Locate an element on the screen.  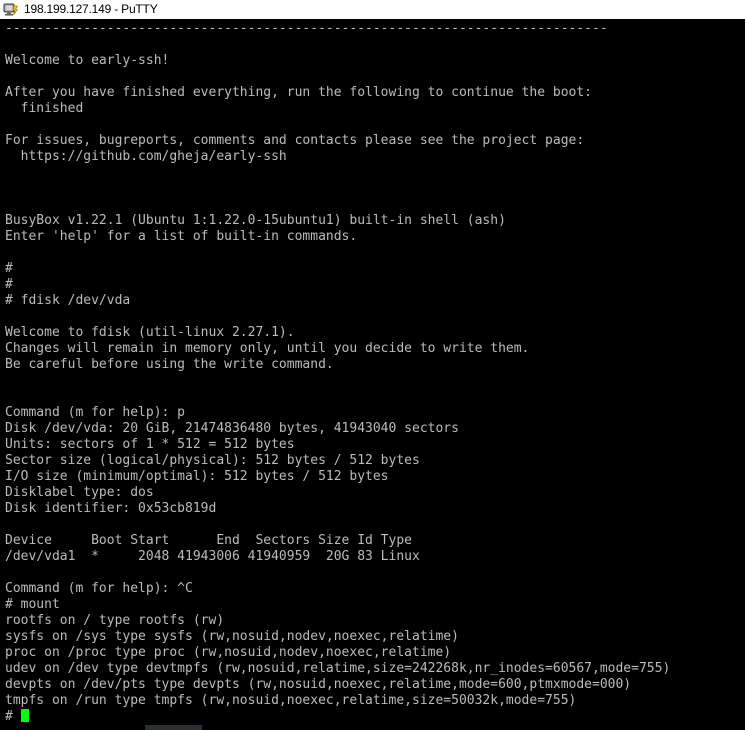
terminal-line: Units: sectors of 1 * 512 = 512 bytes is located at coordinates (150, 444).